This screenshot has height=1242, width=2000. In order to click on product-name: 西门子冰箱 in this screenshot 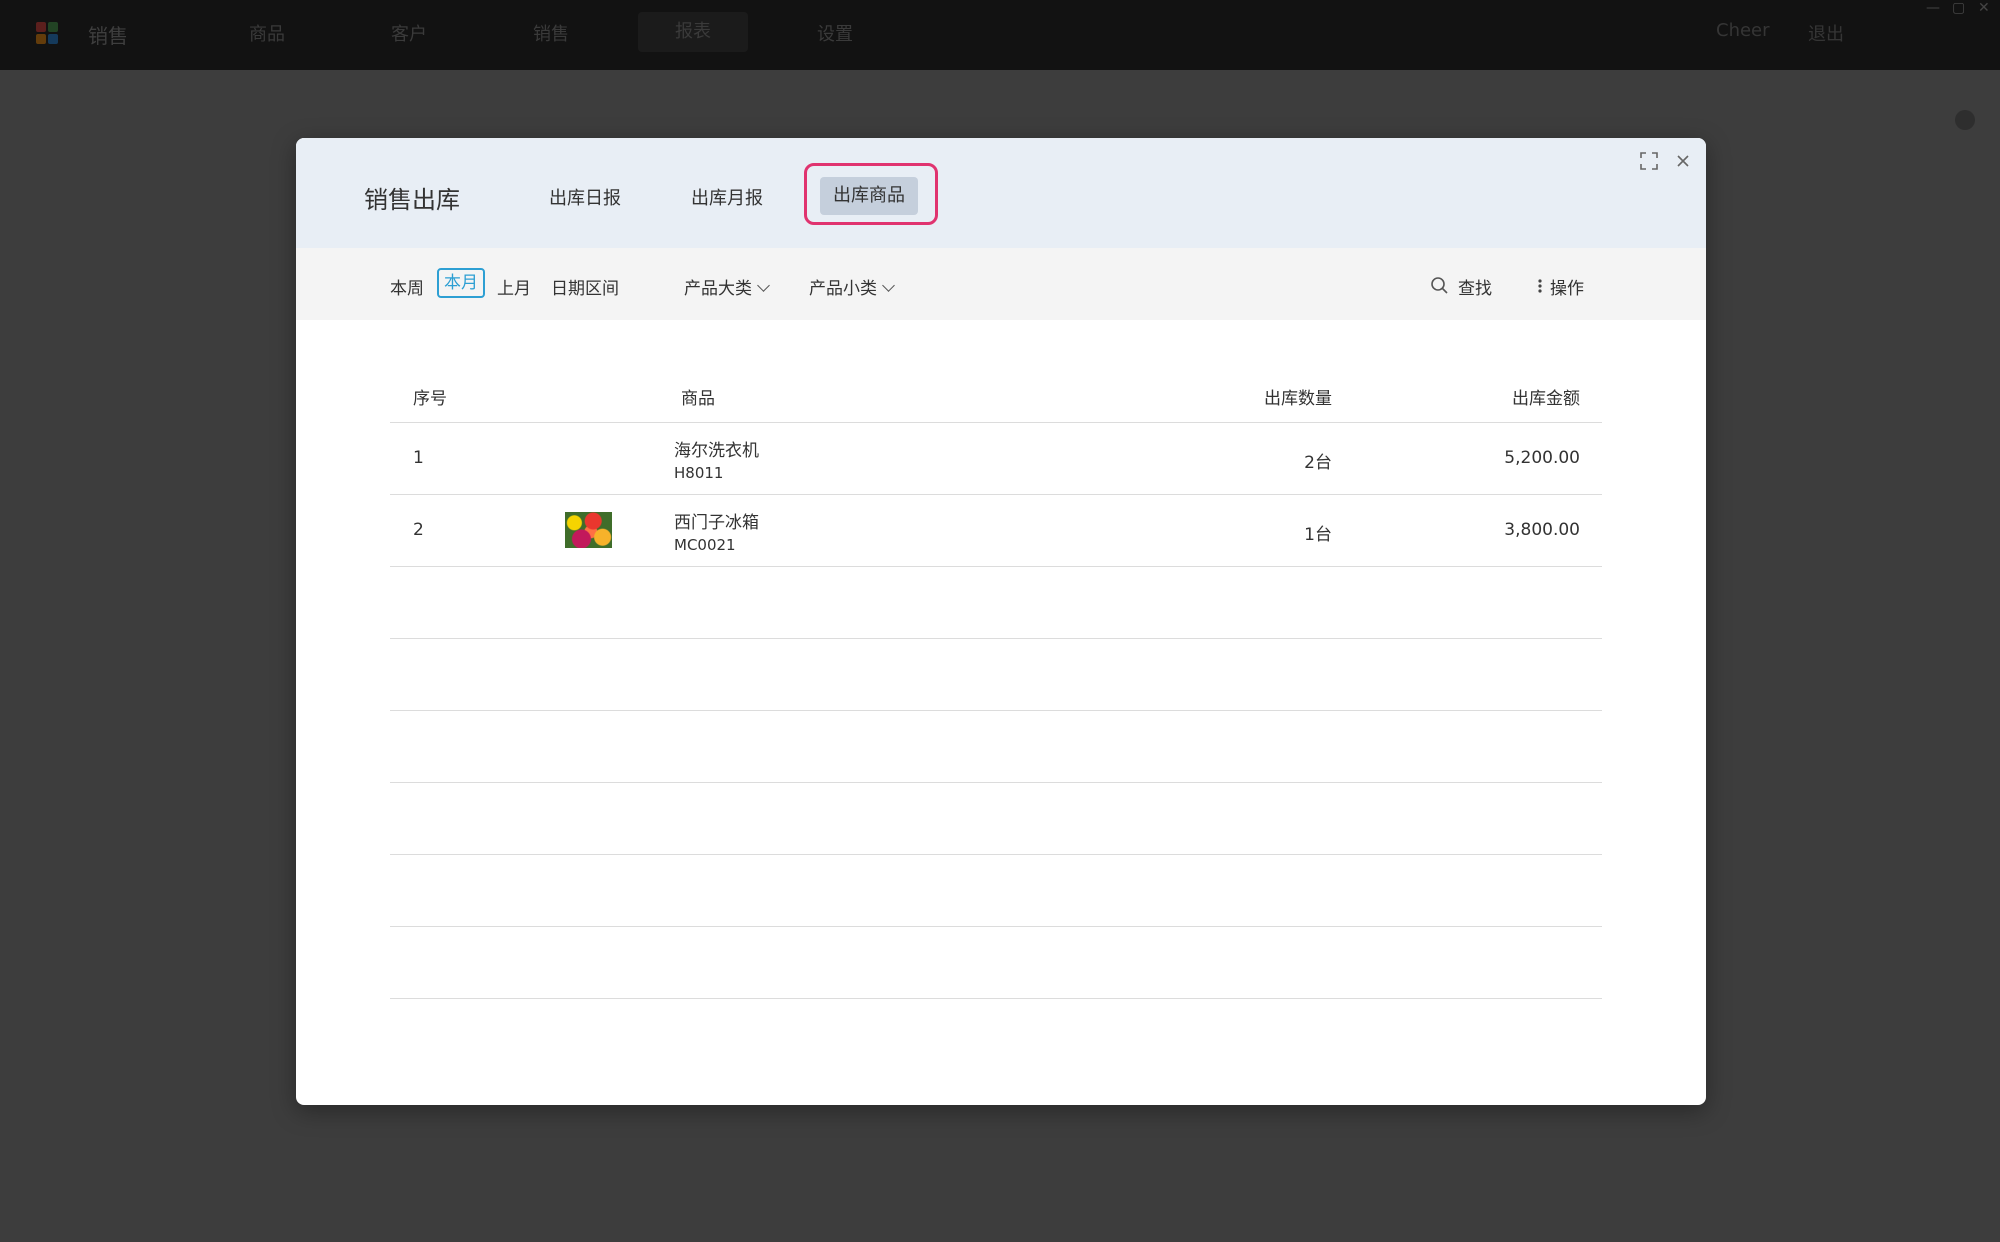, I will do `click(716, 523)`.